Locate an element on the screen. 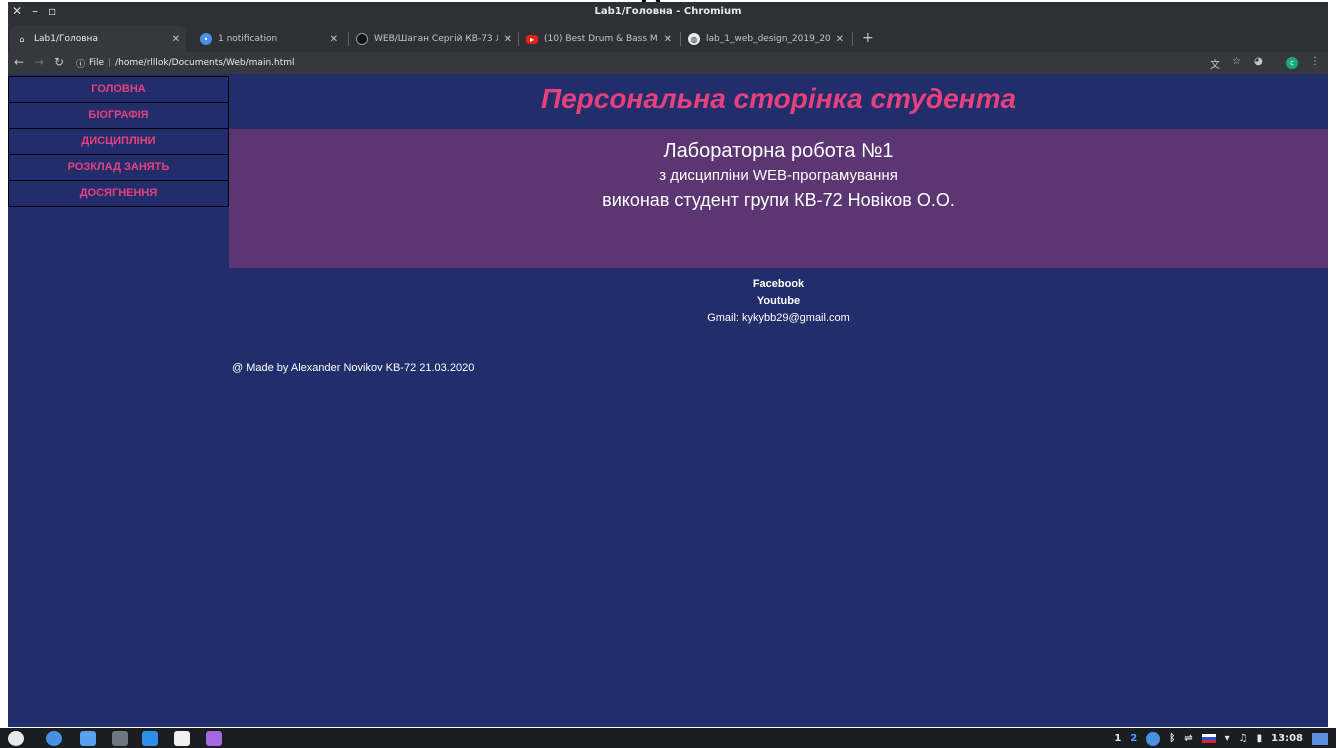  vscode-icon is located at coordinates (150, 738).